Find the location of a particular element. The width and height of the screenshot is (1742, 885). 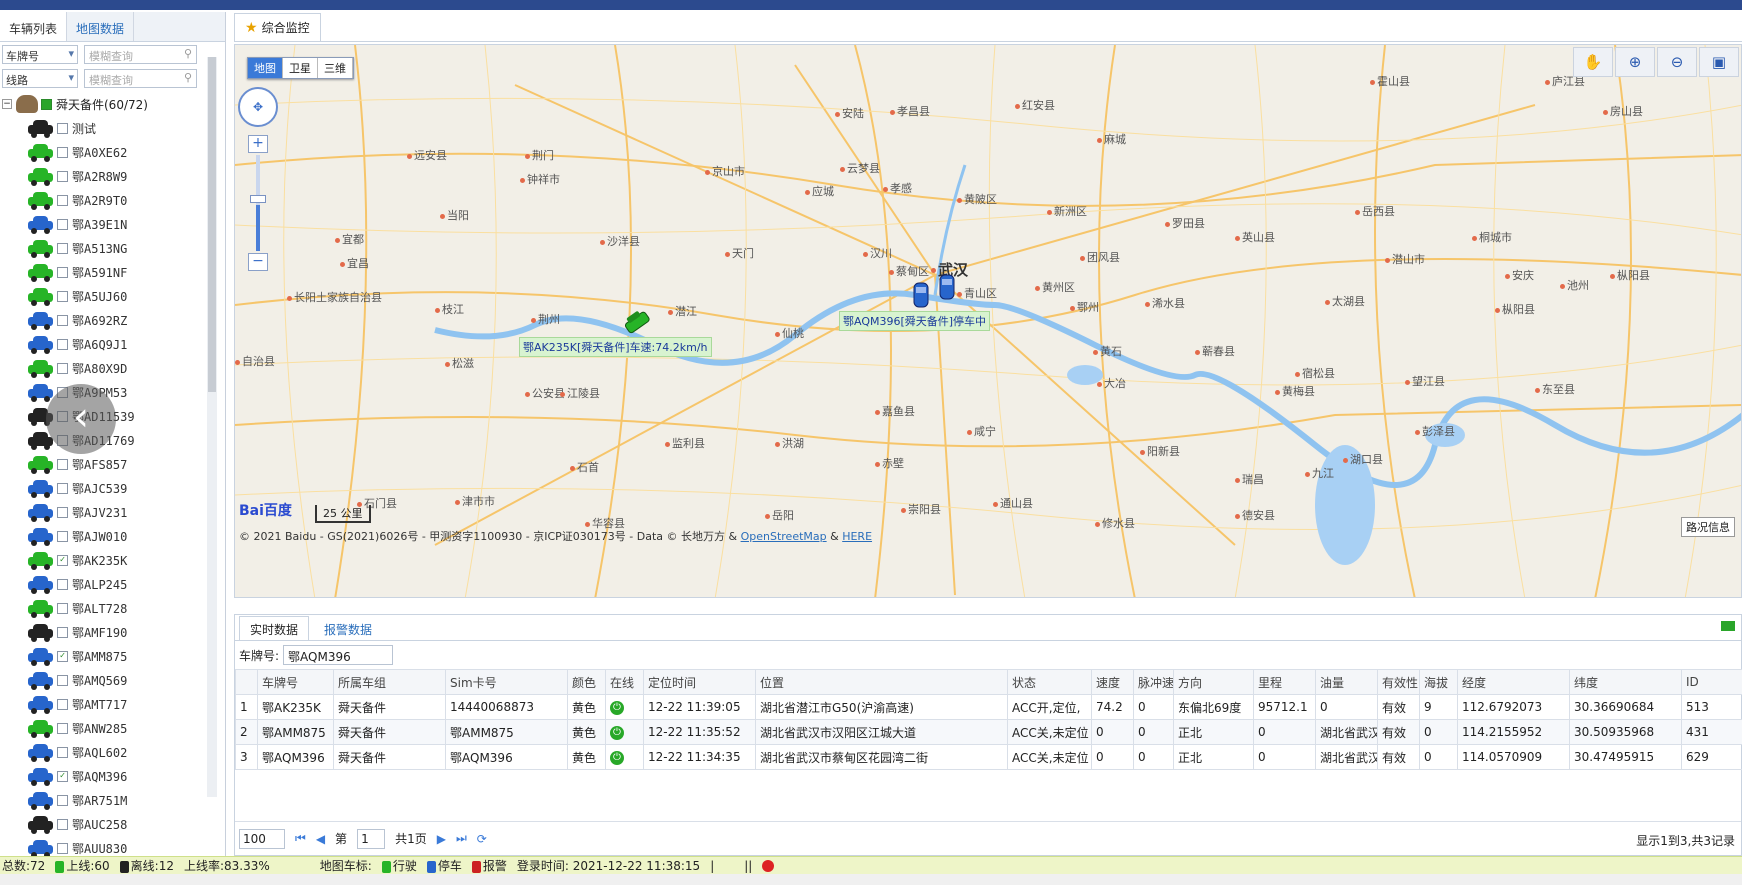

column-header: 所属车组 is located at coordinates (389, 682).